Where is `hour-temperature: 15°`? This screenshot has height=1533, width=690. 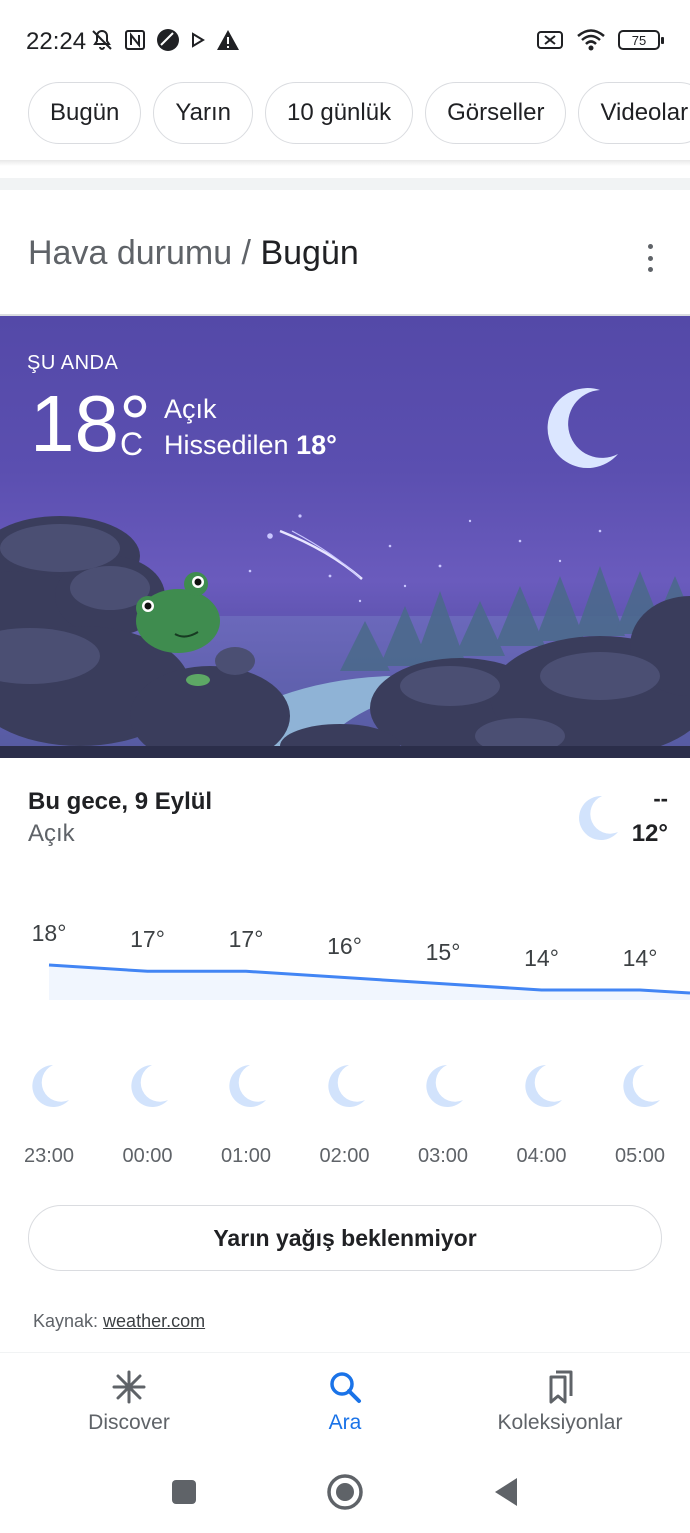 hour-temperature: 15° is located at coordinates (443, 951).